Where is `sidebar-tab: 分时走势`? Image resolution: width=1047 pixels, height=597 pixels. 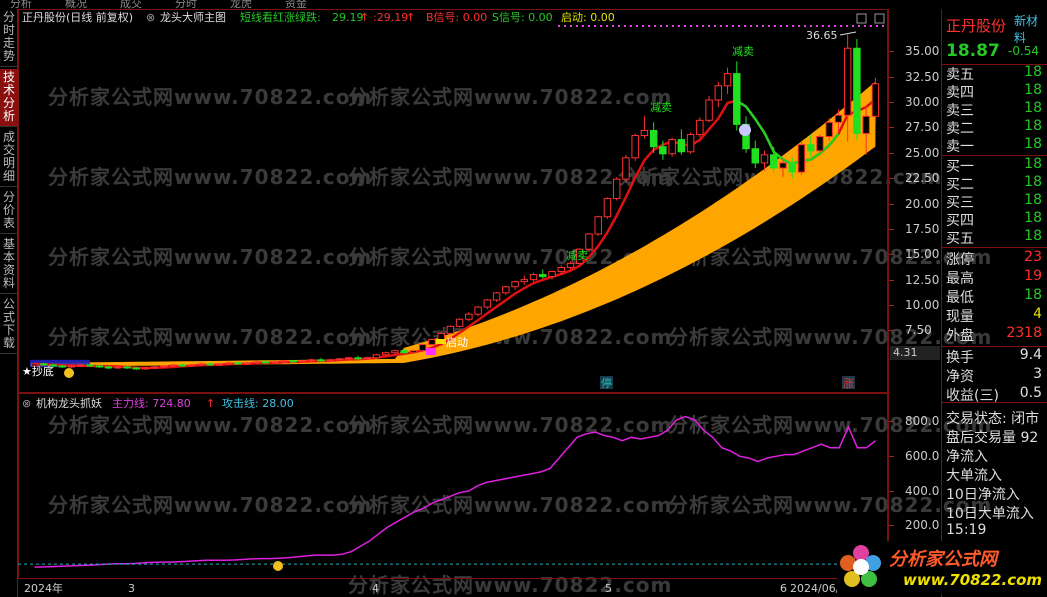 sidebar-tab: 分时走势 is located at coordinates (9, 38).